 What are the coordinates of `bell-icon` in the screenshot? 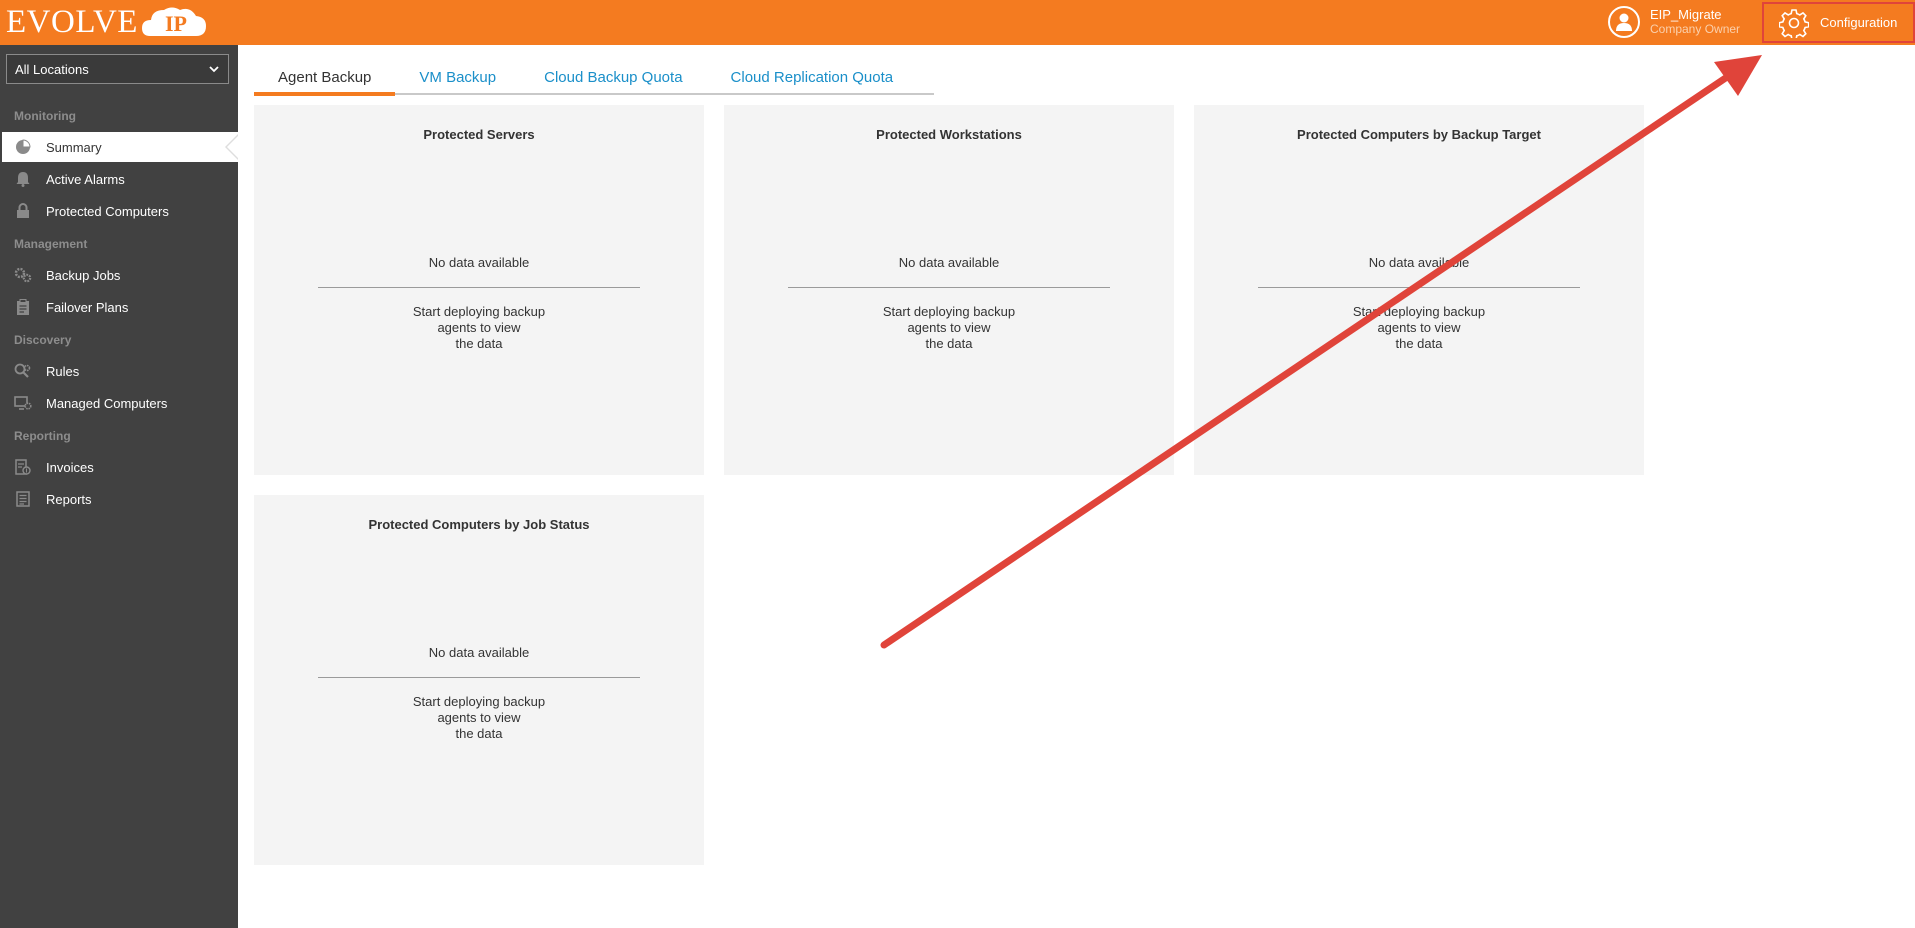 It's located at (23, 179).